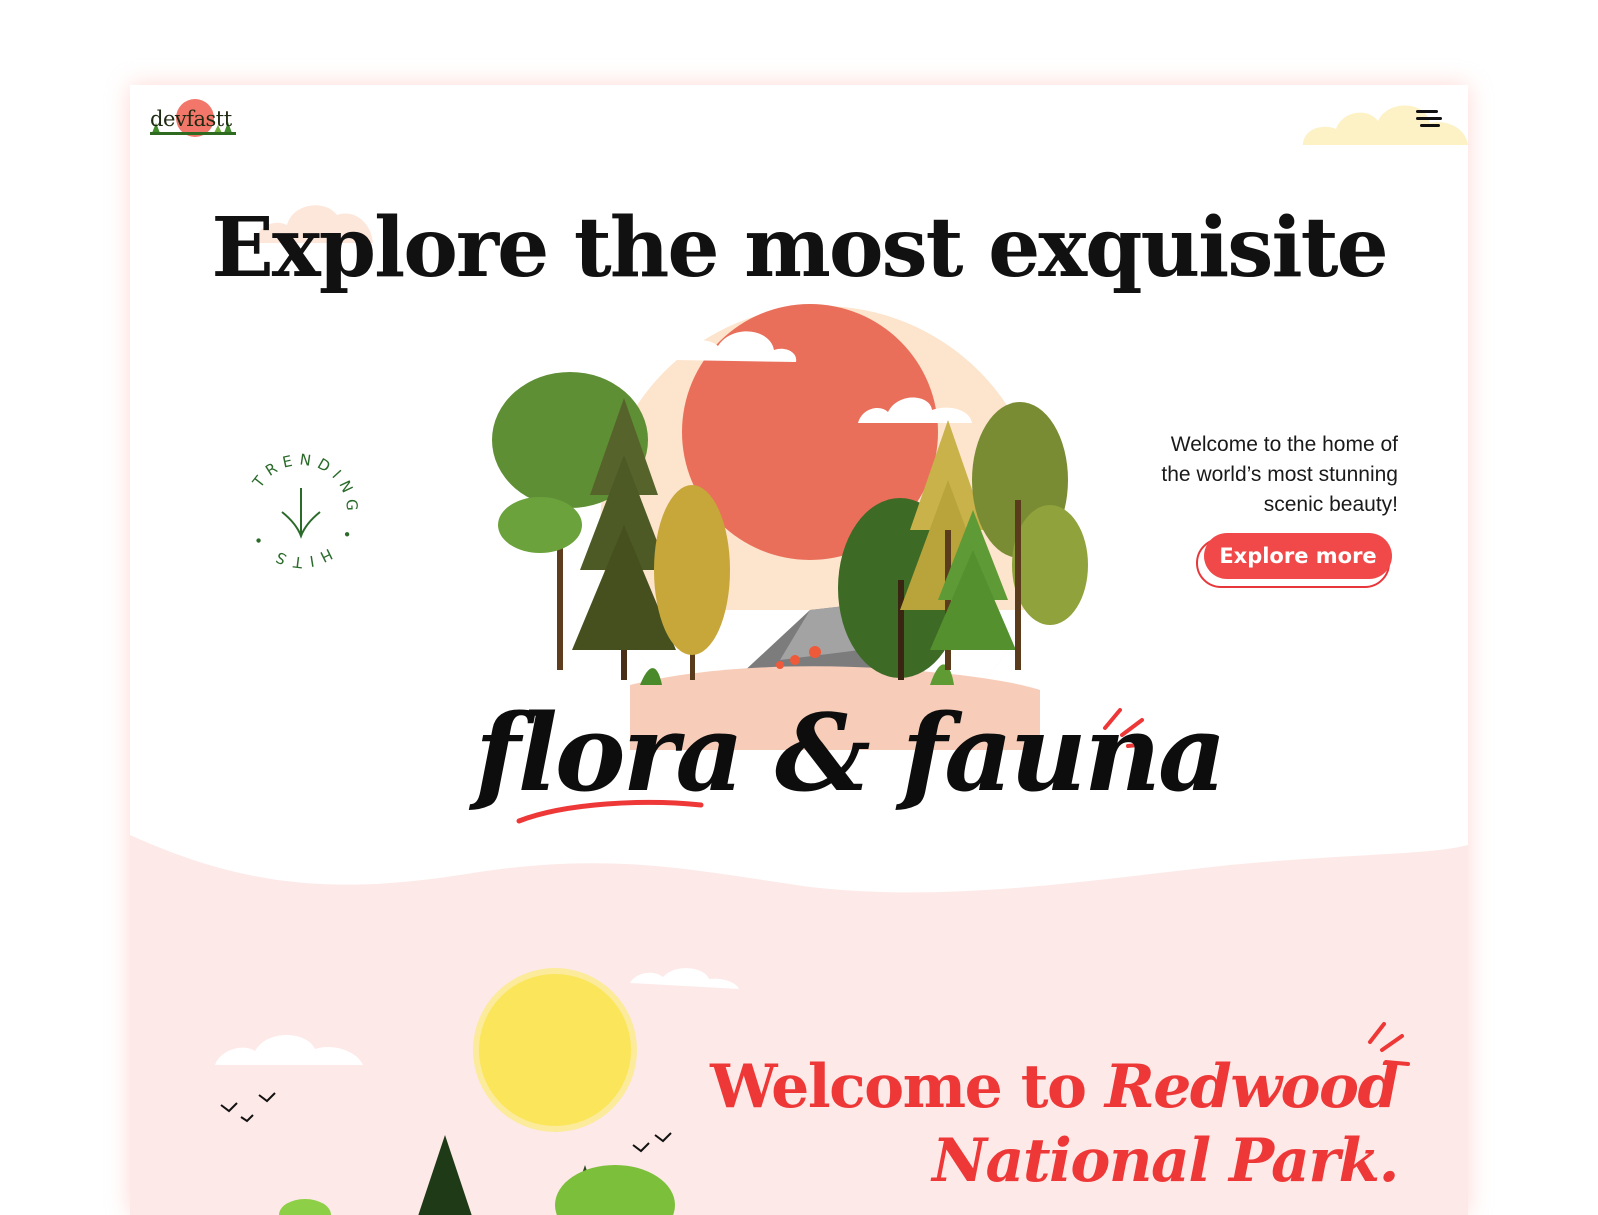 This screenshot has width=1598, height=1215. Describe the element at coordinates (301, 513) in the screenshot. I see `arrow-down-sprout-icon` at that location.